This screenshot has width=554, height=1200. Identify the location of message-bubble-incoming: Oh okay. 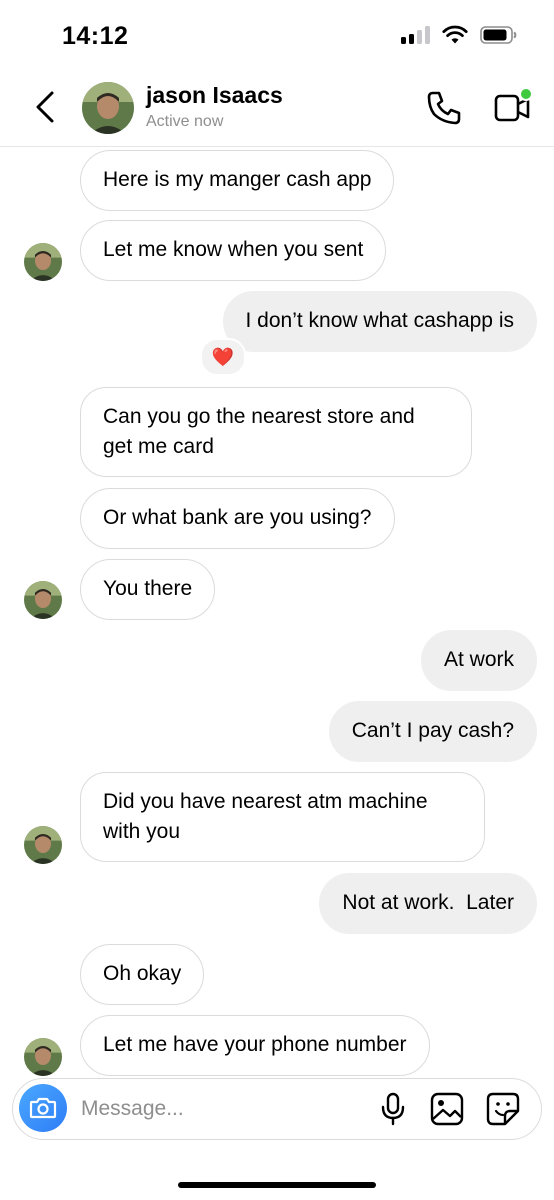
(142, 974).